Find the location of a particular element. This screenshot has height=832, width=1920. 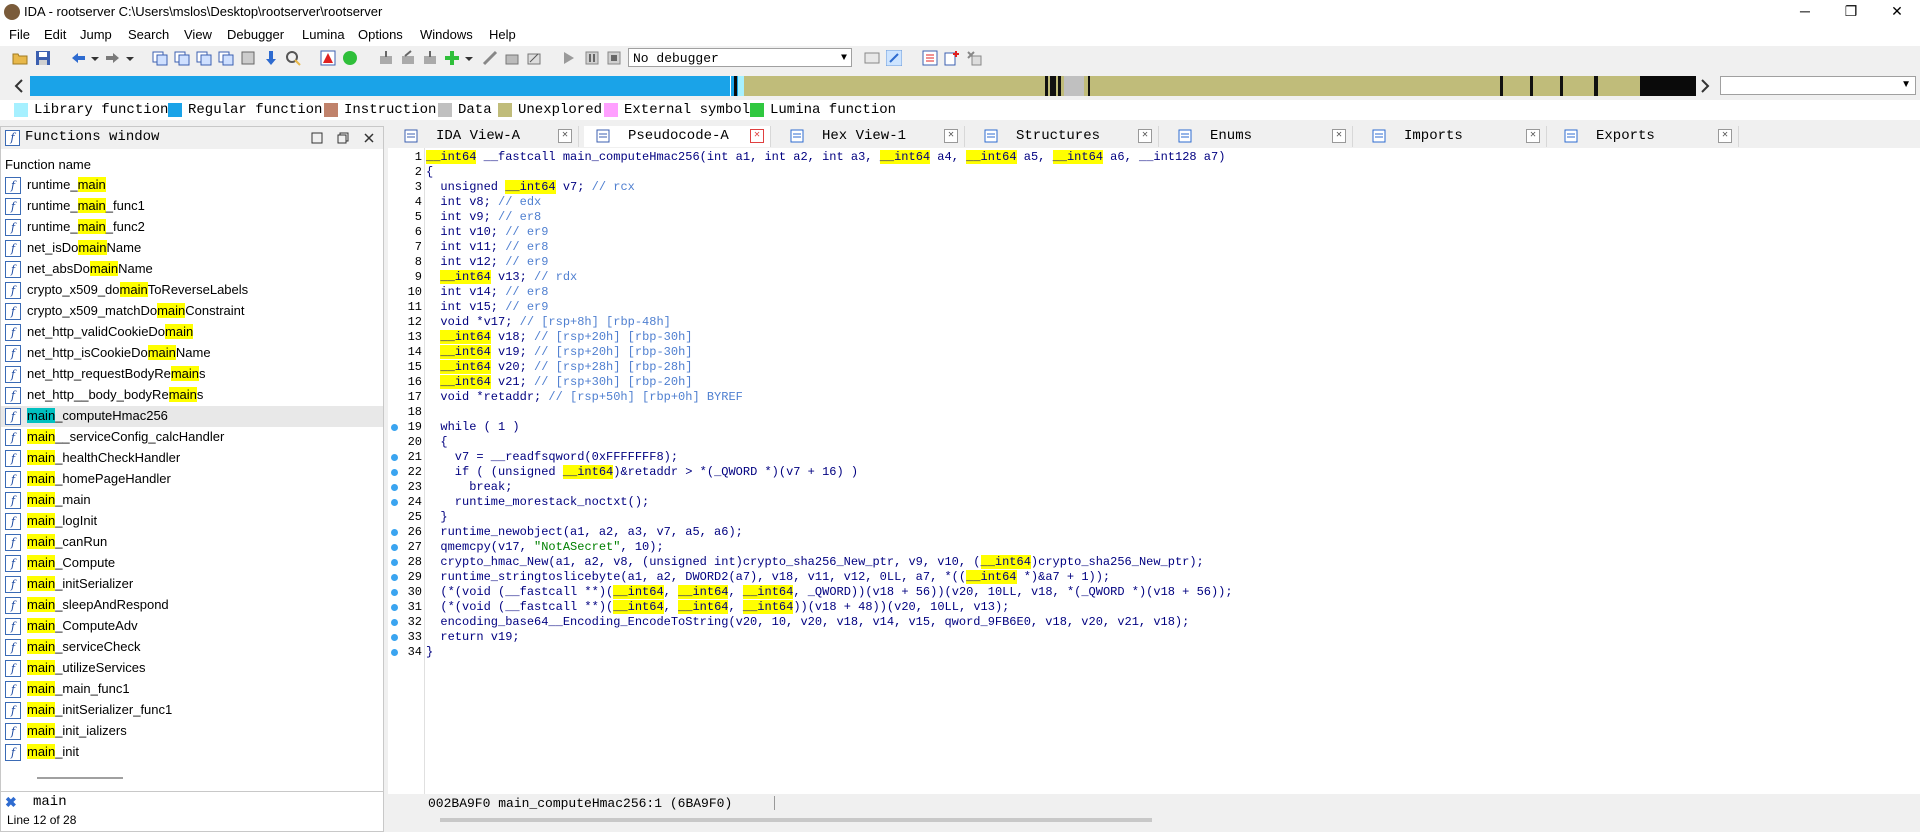

code-line: int v12; // er9 is located at coordinates (487, 262).